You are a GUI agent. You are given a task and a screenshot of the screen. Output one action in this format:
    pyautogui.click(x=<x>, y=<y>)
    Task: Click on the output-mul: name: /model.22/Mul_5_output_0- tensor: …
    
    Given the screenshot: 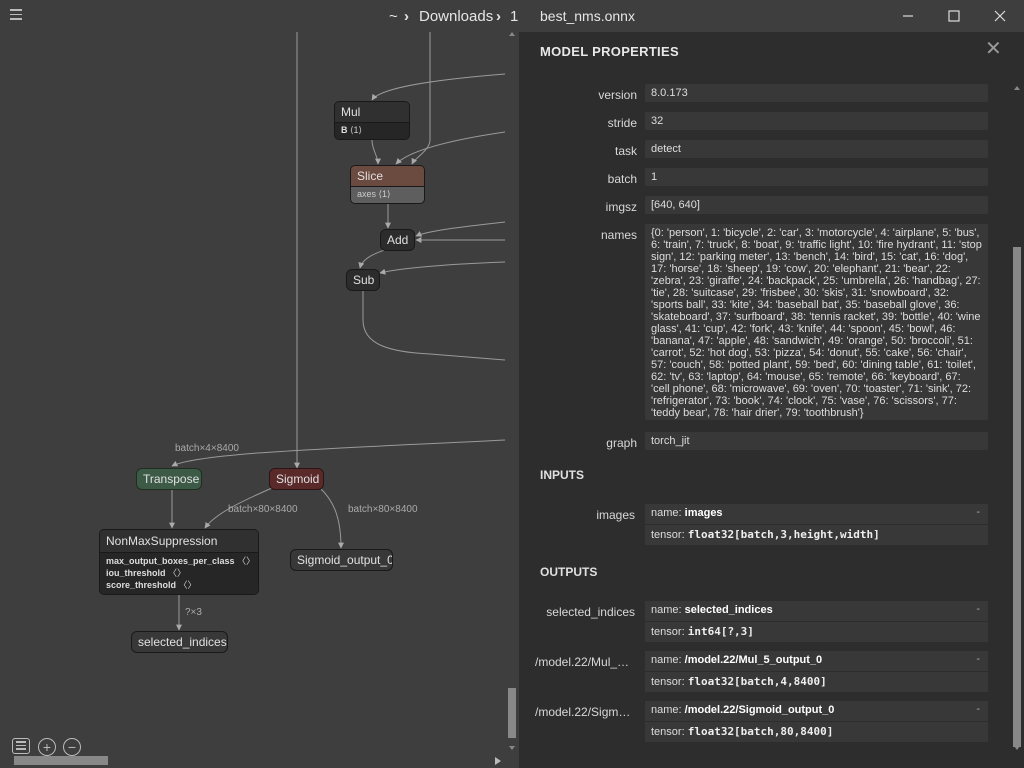 What is the action you would take?
    pyautogui.click(x=816, y=671)
    